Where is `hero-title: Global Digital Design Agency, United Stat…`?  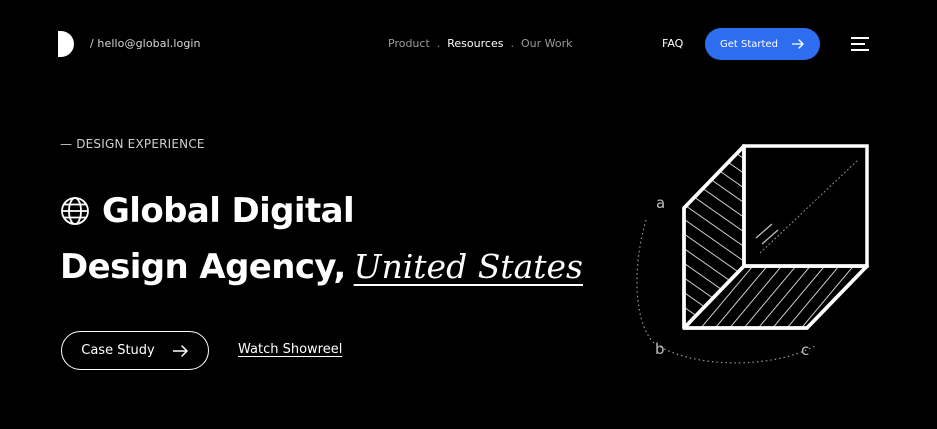 hero-title: Global Digital Design Agency, United Stat… is located at coordinates (321, 239).